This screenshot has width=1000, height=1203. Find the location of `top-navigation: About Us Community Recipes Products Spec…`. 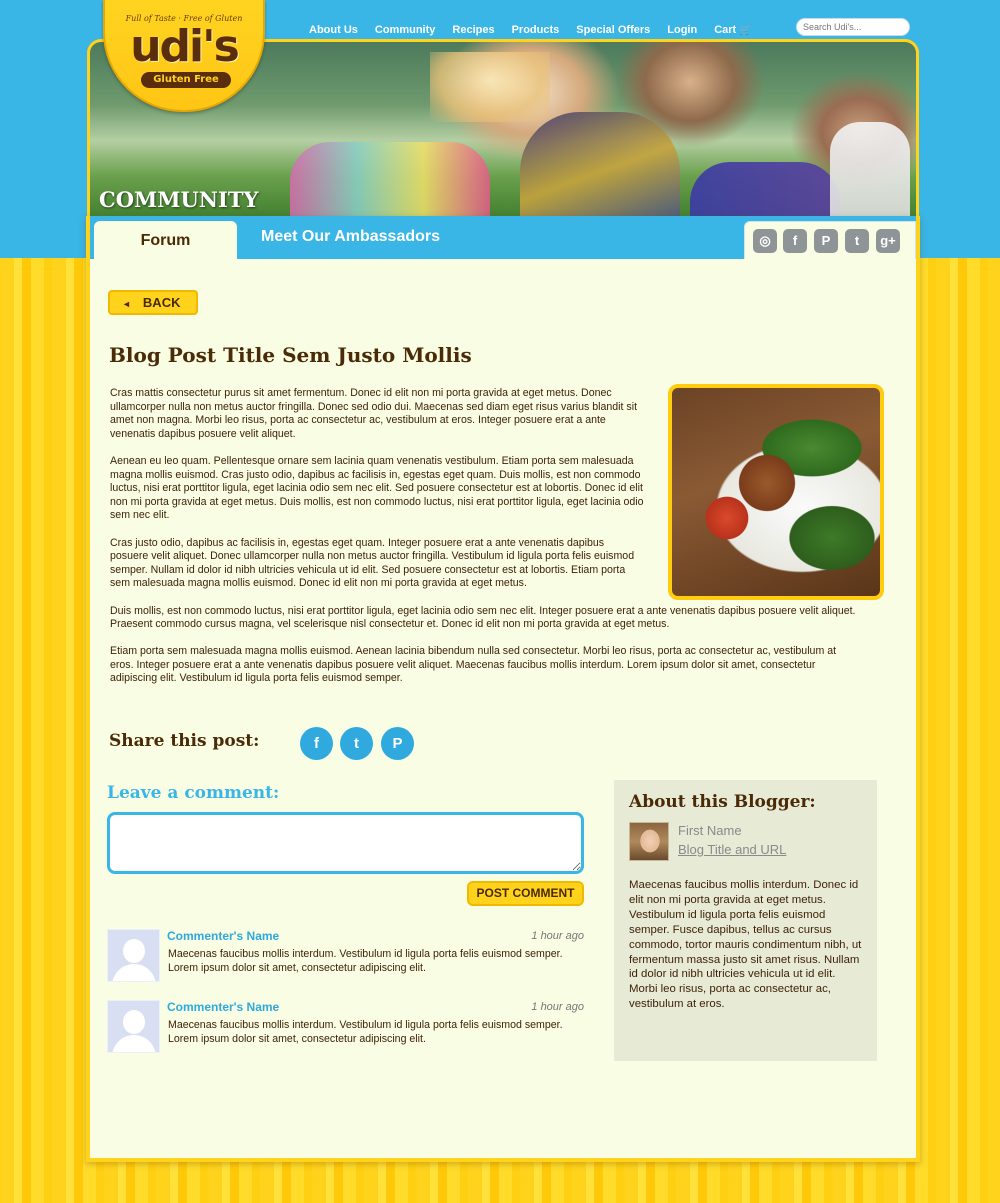

top-navigation: About Us Community Recipes Products Spec… is located at coordinates (530, 30).